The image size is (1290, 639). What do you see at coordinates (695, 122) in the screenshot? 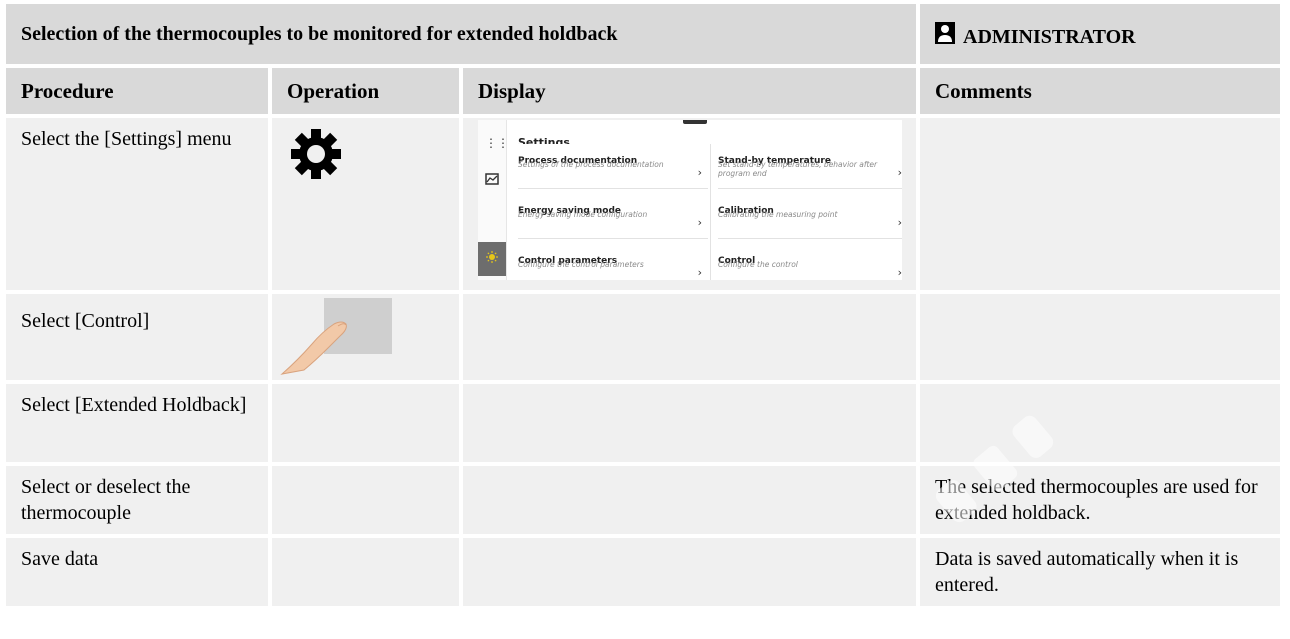
I see `screen-handle` at bounding box center [695, 122].